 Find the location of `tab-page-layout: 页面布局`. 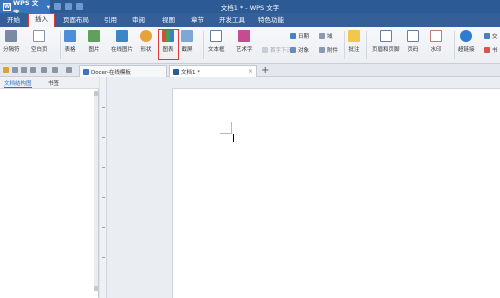

tab-page-layout: 页面布局 is located at coordinates (76, 20).